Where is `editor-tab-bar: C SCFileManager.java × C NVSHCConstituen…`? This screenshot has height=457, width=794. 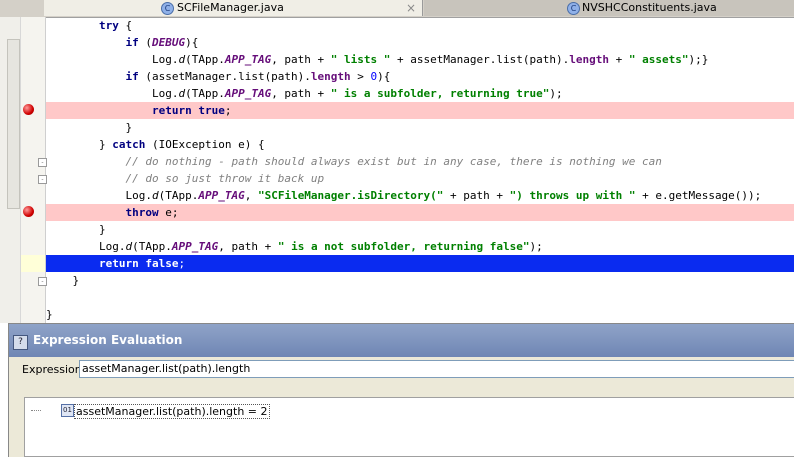
editor-tab-bar: C SCFileManager.java × C NVSHCConstituen… is located at coordinates (397, 9).